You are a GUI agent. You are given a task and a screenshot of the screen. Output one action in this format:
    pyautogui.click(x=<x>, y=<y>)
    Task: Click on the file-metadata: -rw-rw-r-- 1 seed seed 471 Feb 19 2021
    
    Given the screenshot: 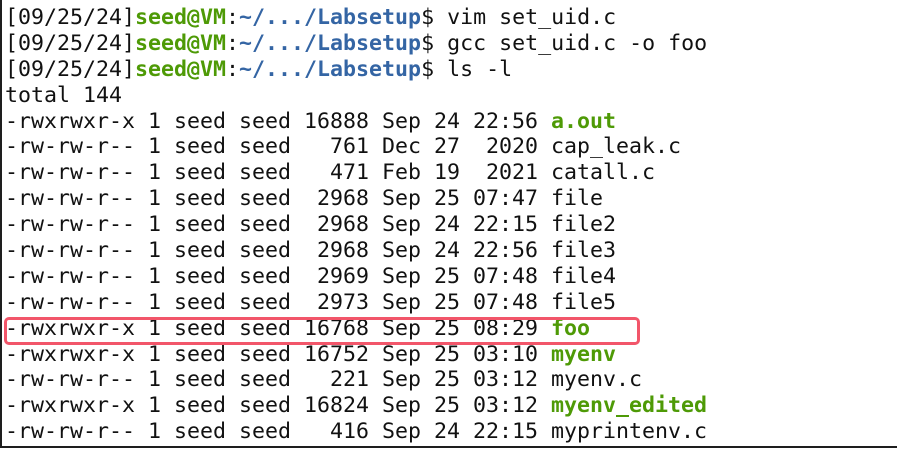 What is the action you would take?
    pyautogui.click(x=278, y=173)
    